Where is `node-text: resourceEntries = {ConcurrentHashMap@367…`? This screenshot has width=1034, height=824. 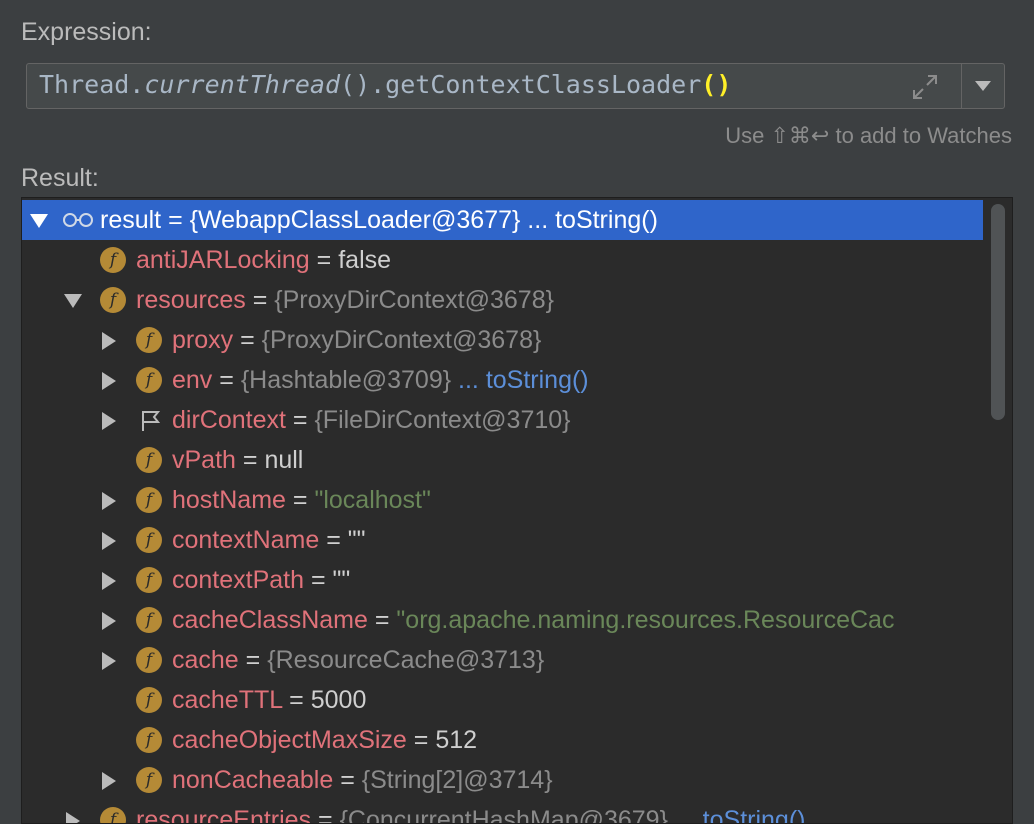
node-text: resourceEntries = {ConcurrentHashMap@367… is located at coordinates (471, 814).